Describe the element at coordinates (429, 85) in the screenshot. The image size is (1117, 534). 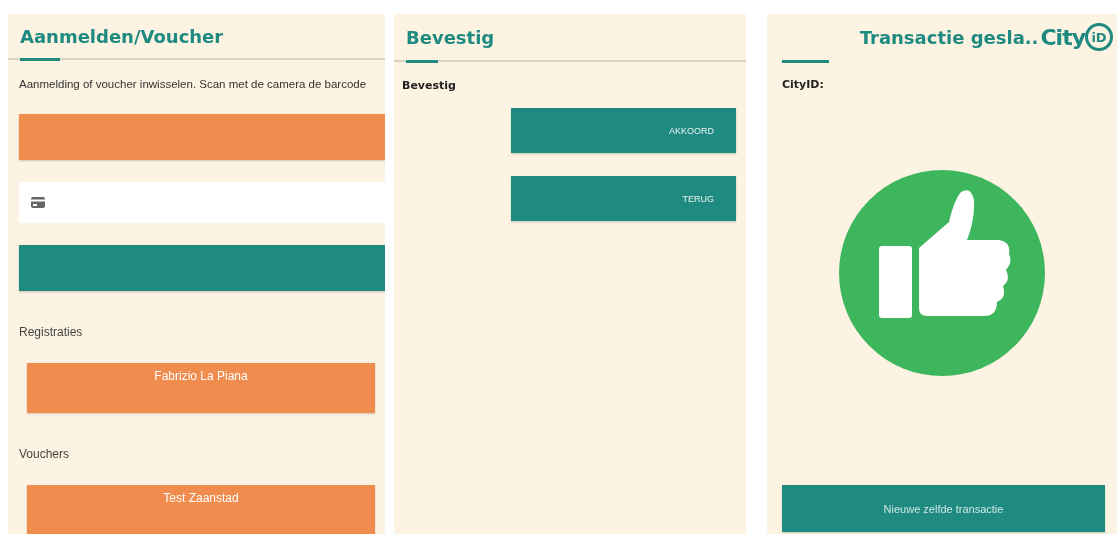
I see `subtitle: Bevestig` at that location.